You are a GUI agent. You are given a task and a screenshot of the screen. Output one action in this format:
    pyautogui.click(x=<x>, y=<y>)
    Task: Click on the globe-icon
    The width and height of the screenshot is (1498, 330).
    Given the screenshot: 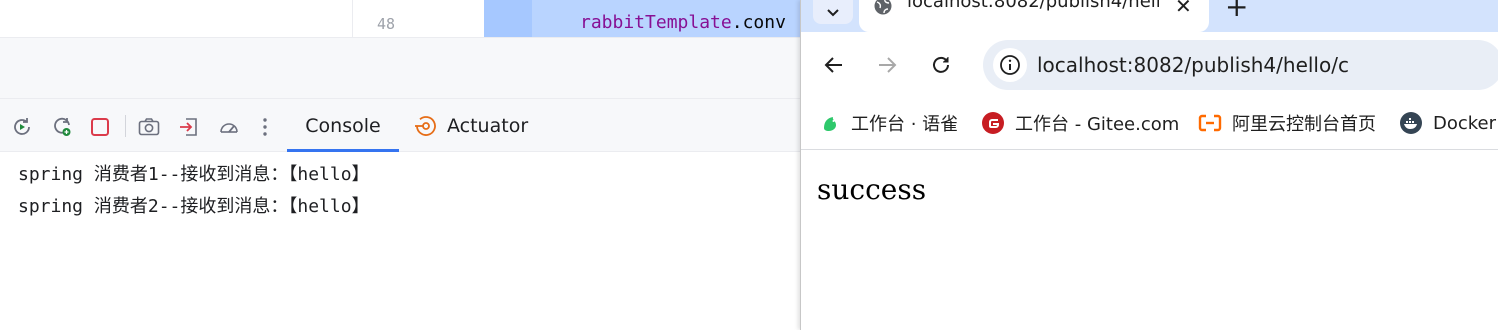 What is the action you would take?
    pyautogui.click(x=883, y=10)
    